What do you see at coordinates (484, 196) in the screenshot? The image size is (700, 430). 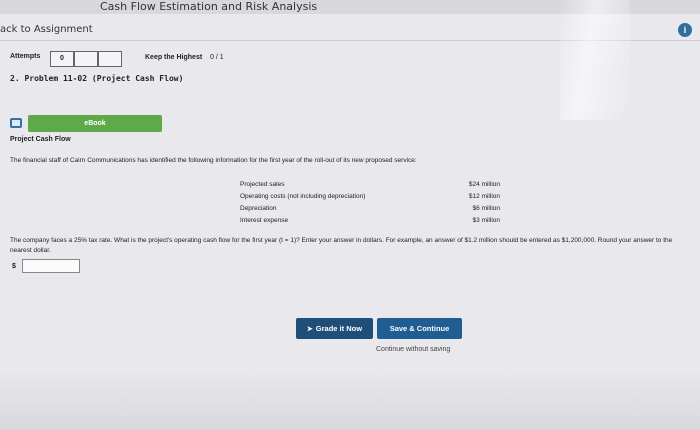 I see `row-value: $12 million` at bounding box center [484, 196].